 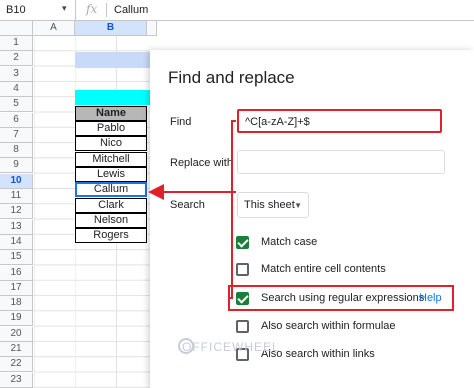 I want to click on annotation-arrows, so click(x=192, y=209).